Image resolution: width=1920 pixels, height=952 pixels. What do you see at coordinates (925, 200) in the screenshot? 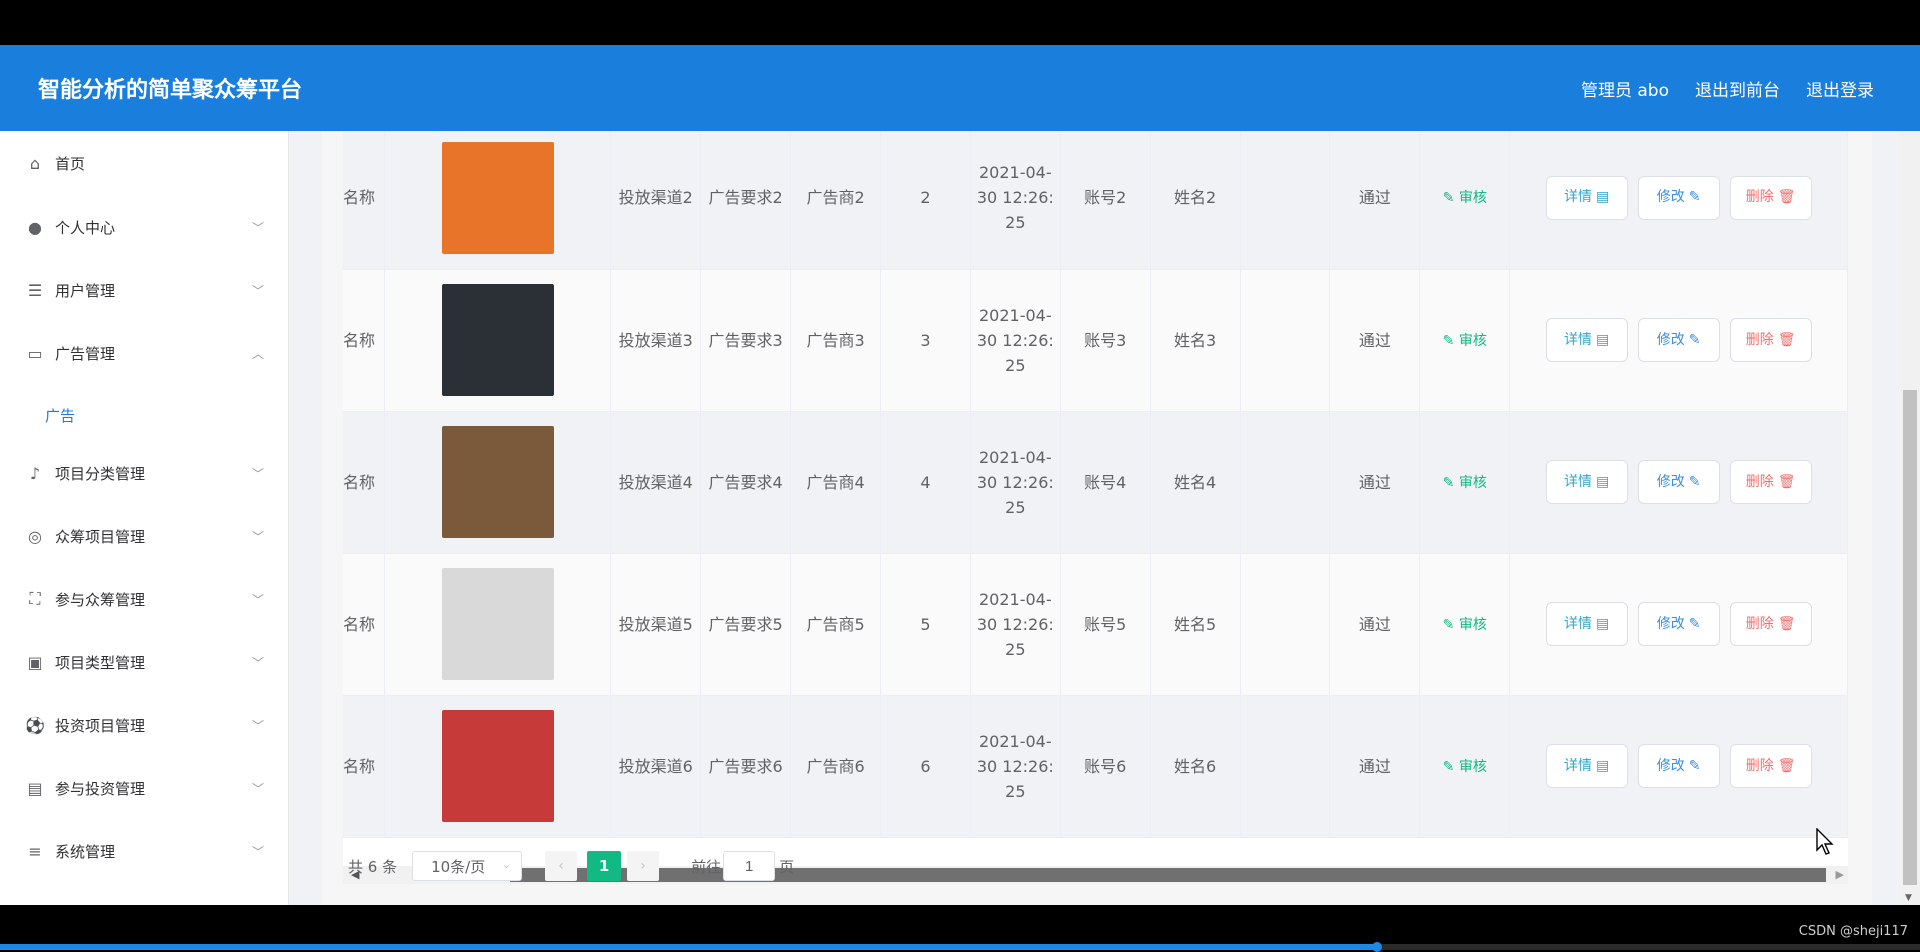
I see `number-cell: 2` at bounding box center [925, 200].